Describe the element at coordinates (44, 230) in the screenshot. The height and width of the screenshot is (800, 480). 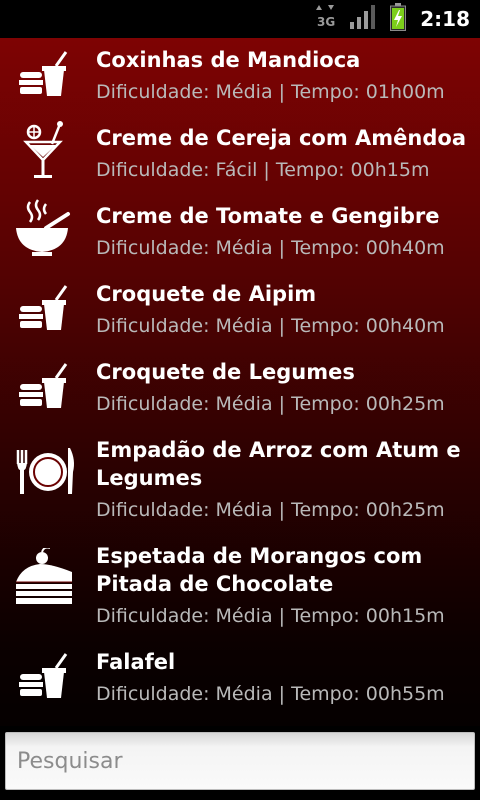
I see `soup-bowl-icon` at that location.